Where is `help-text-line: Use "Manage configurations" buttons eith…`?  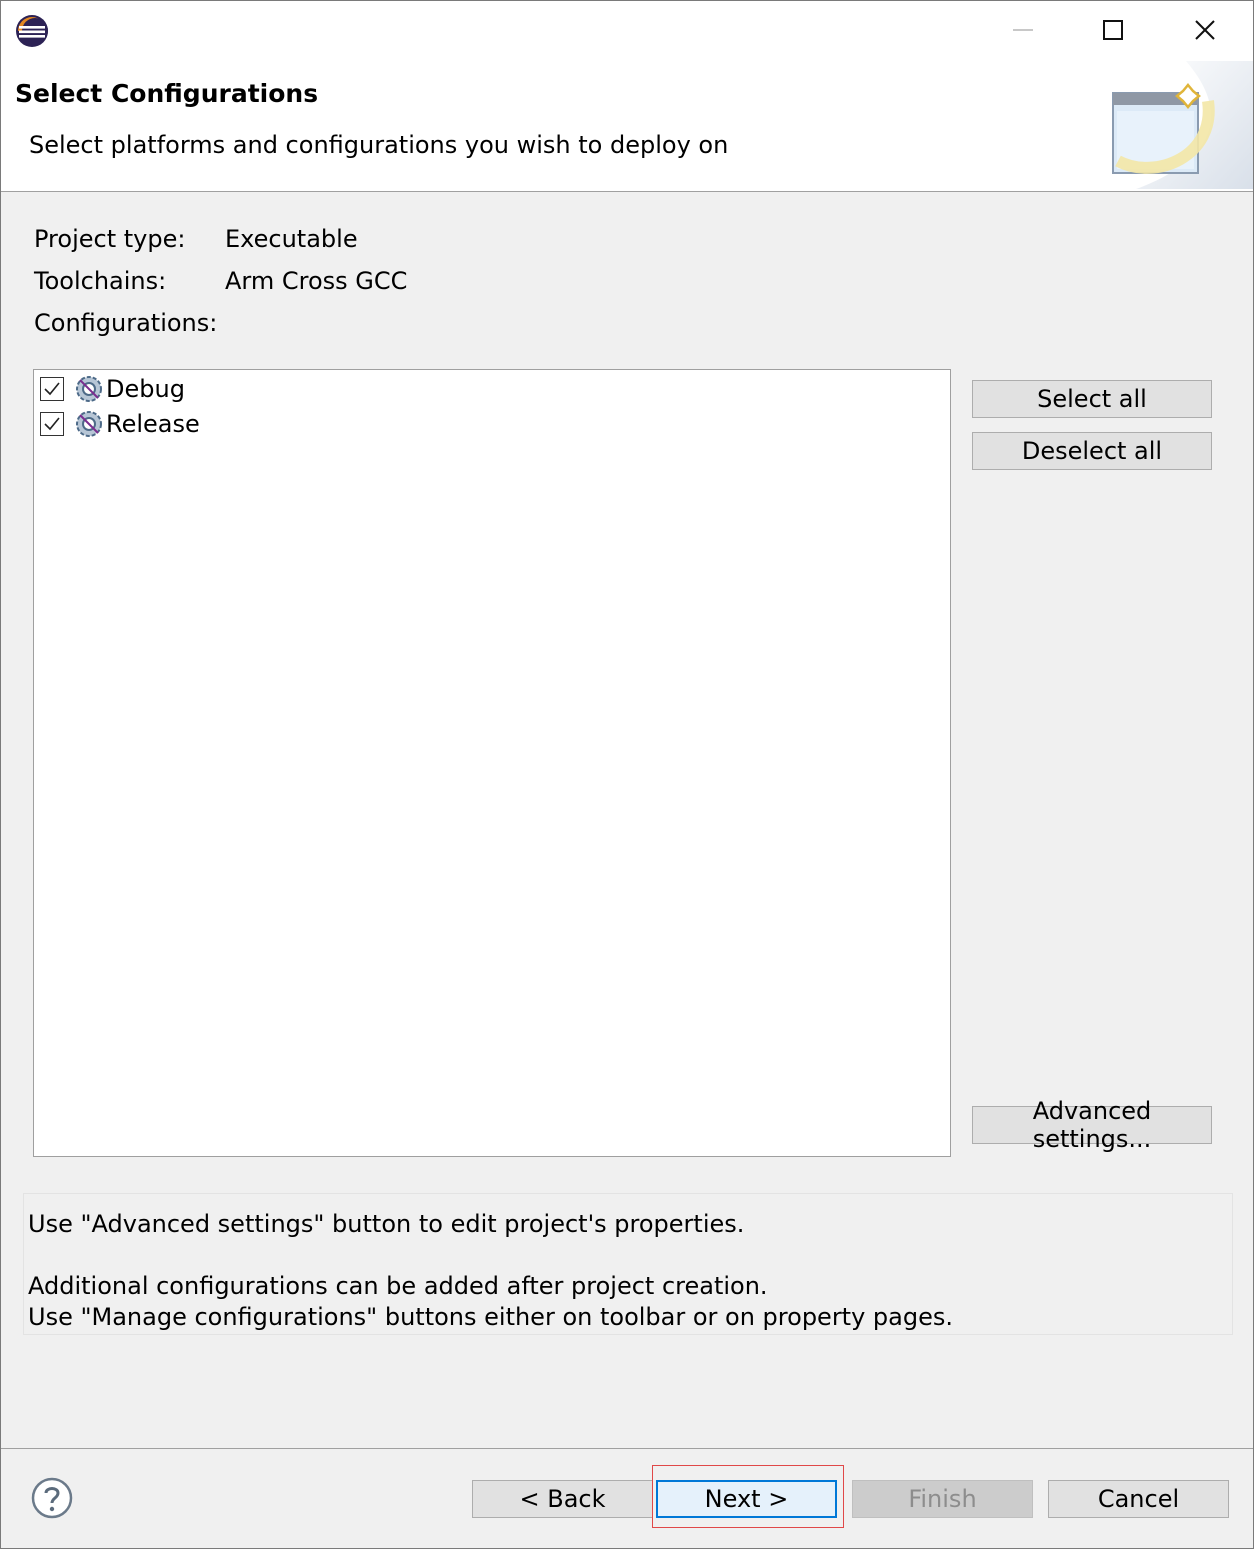 help-text-line: Use "Manage configurations" buttons eith… is located at coordinates (490, 1317).